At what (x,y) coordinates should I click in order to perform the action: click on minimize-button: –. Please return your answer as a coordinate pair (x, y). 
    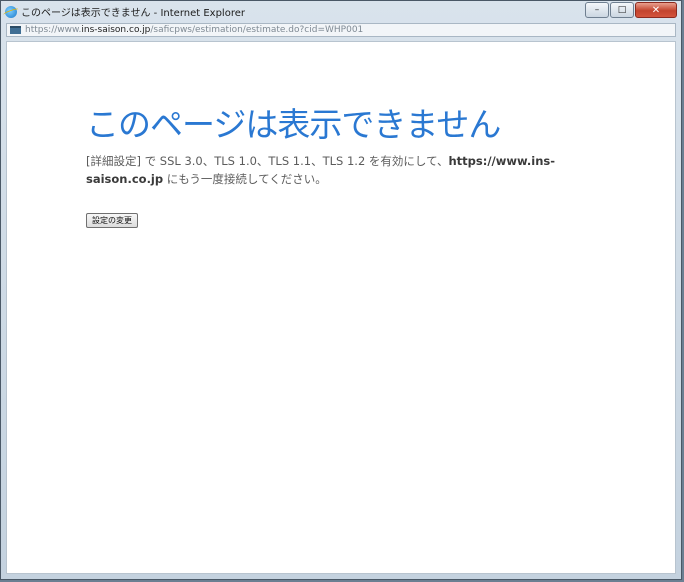
    Looking at the image, I should click on (597, 10).